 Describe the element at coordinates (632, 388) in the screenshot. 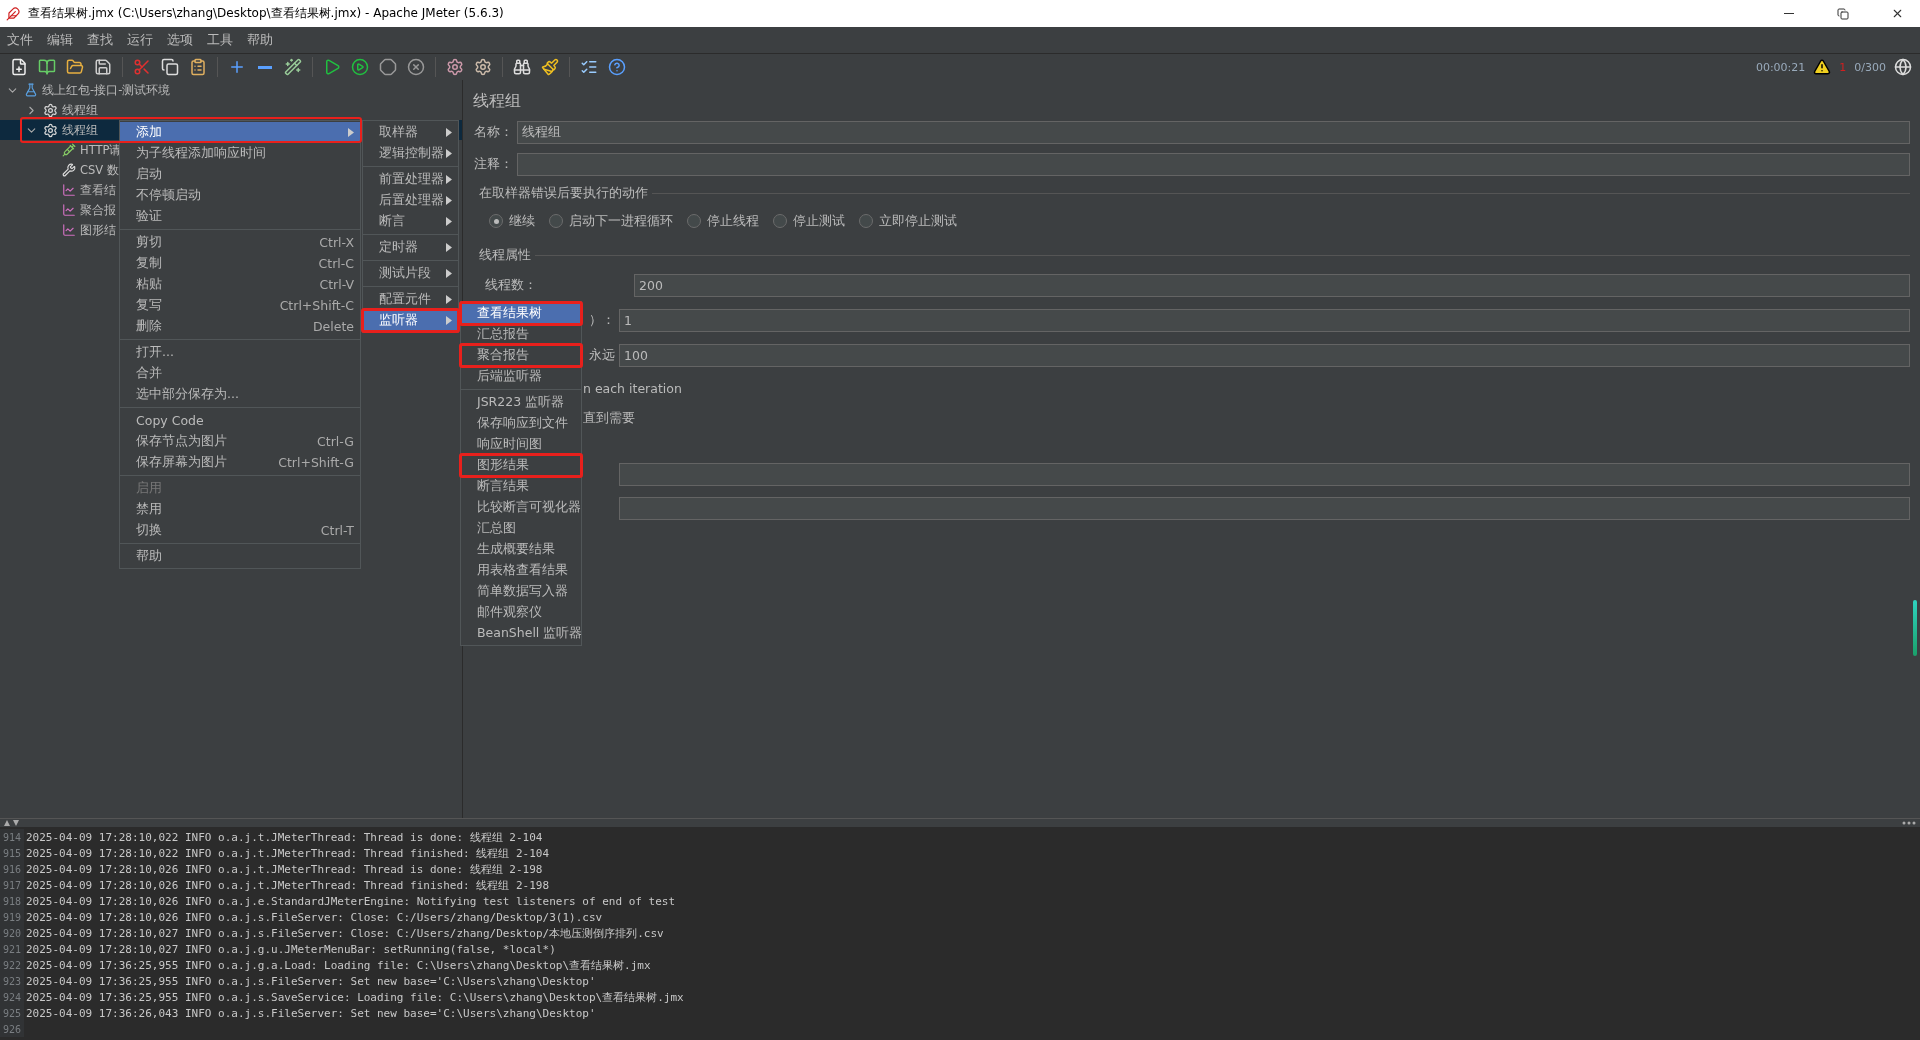

I see `option-label: n each iteration` at that location.